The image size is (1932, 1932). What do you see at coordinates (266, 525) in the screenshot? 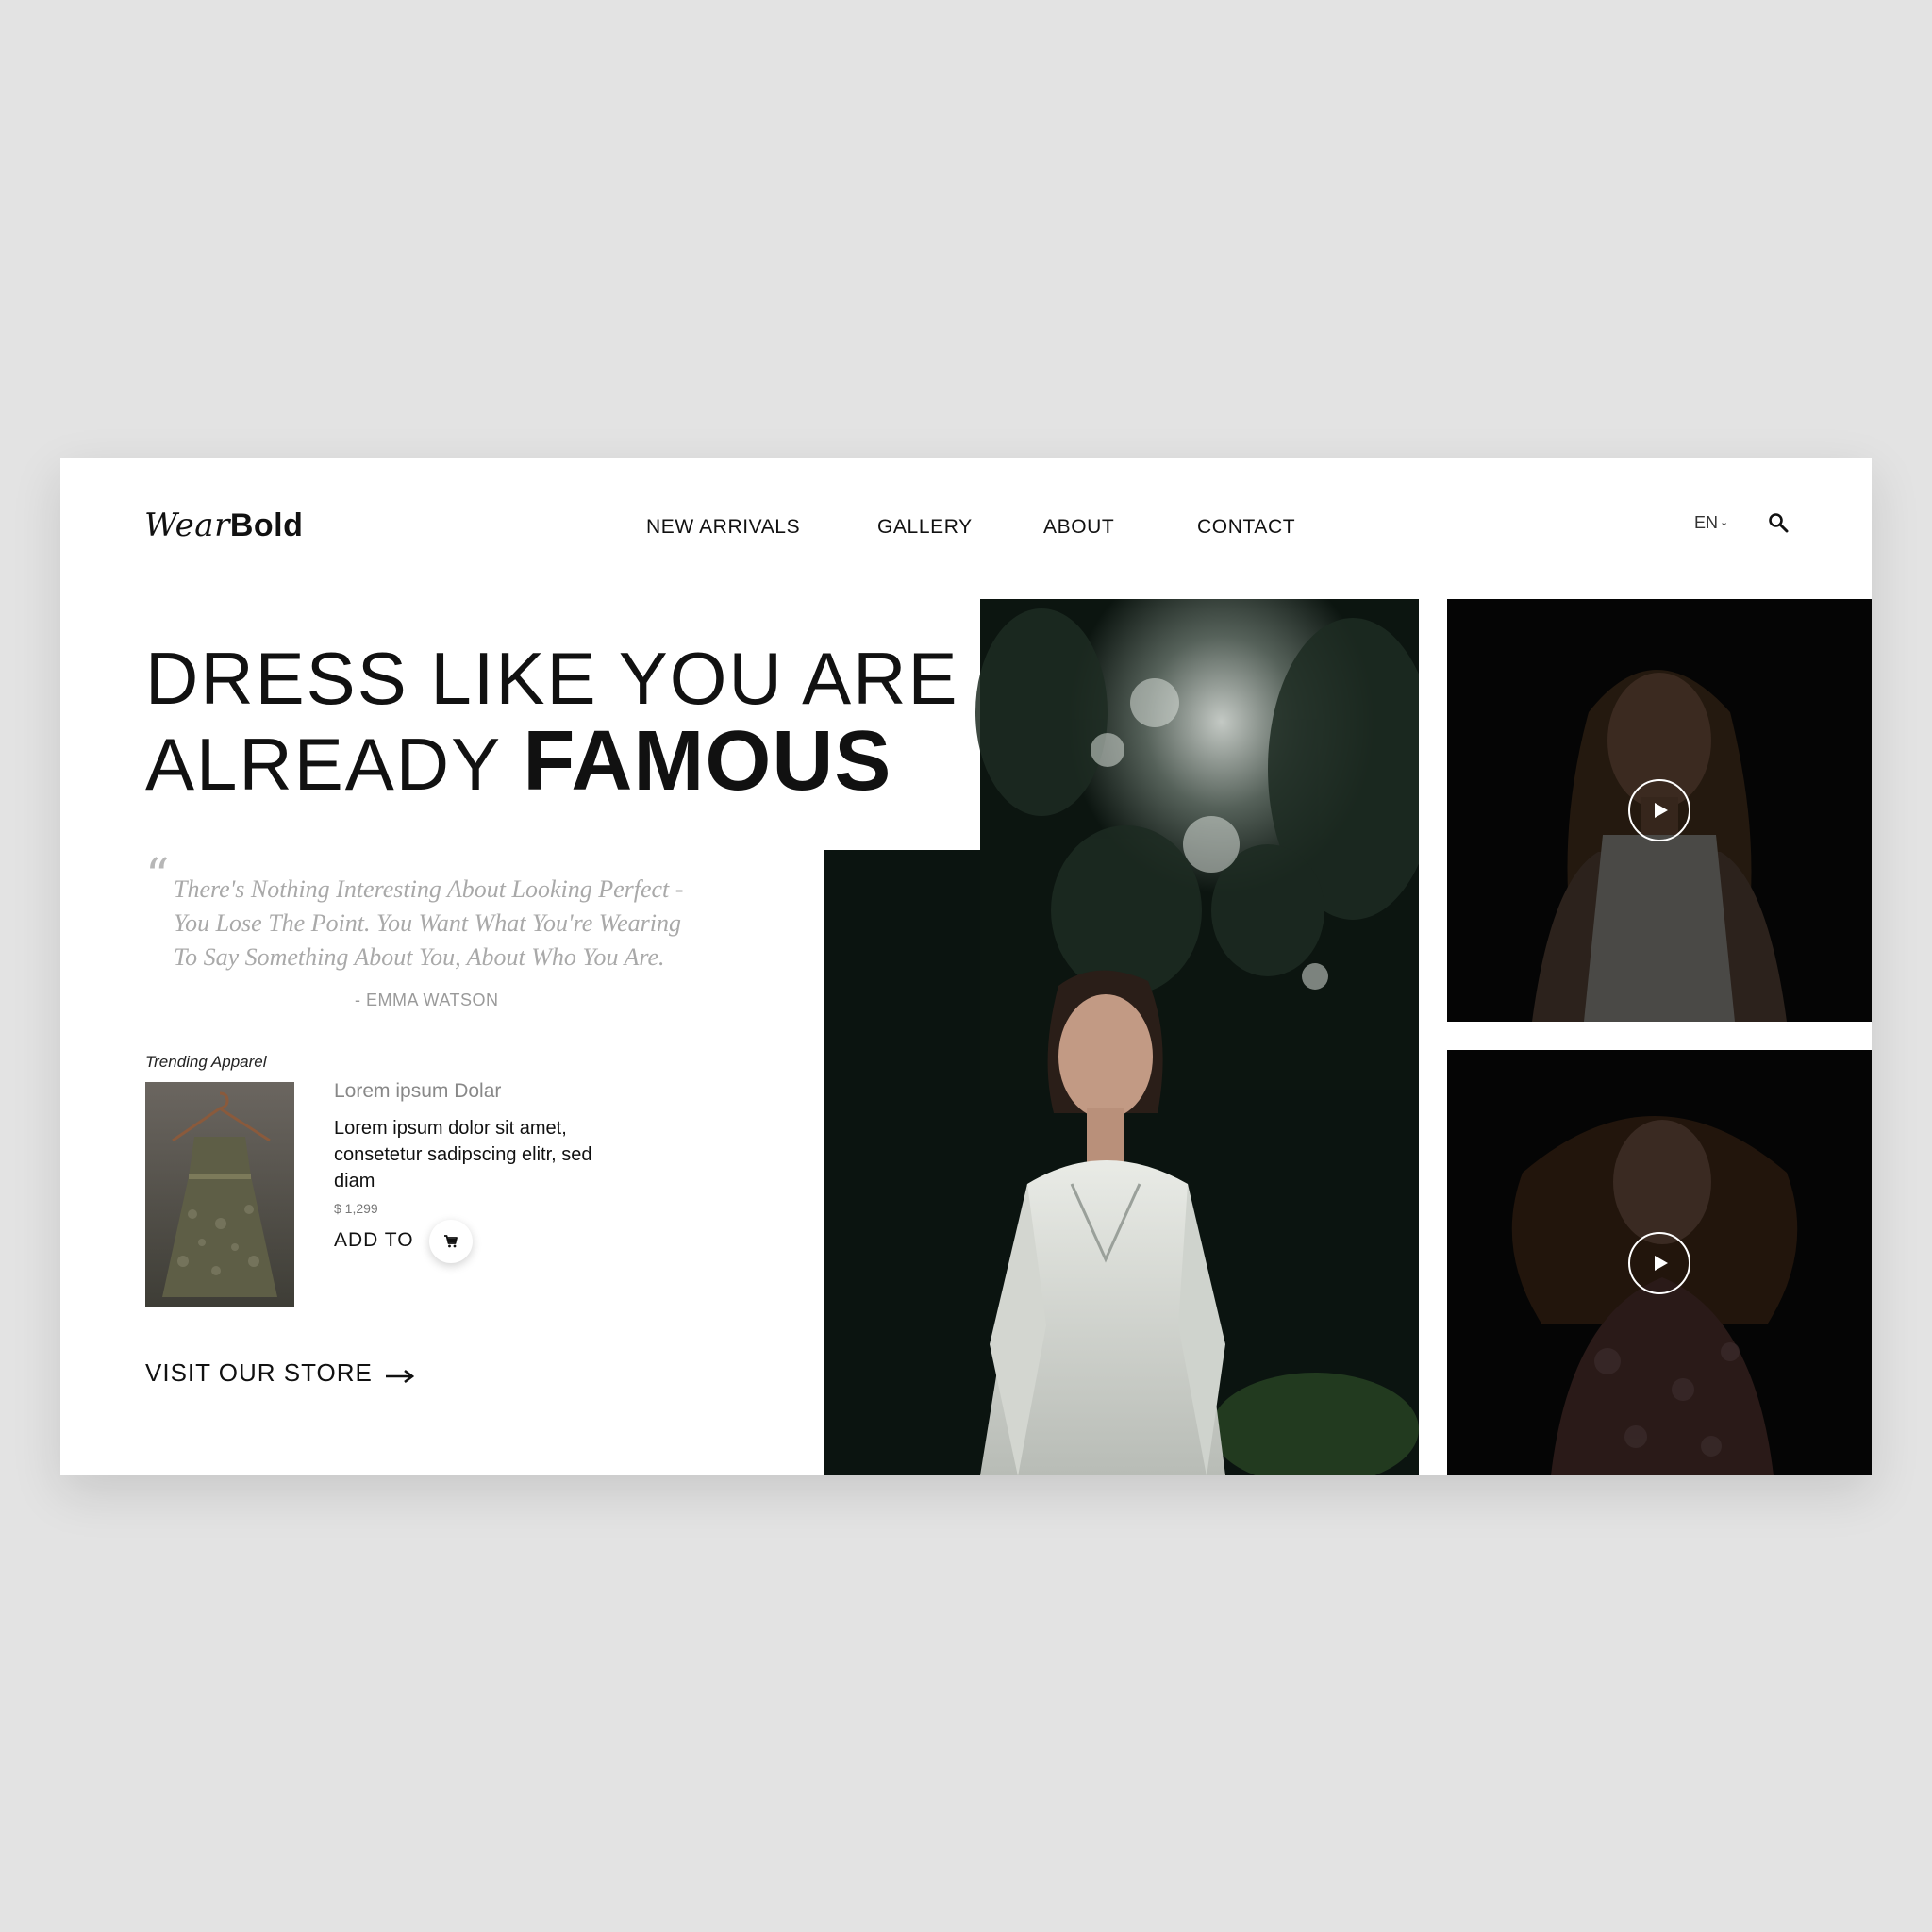
I see `logo-bold: Bold` at bounding box center [266, 525].